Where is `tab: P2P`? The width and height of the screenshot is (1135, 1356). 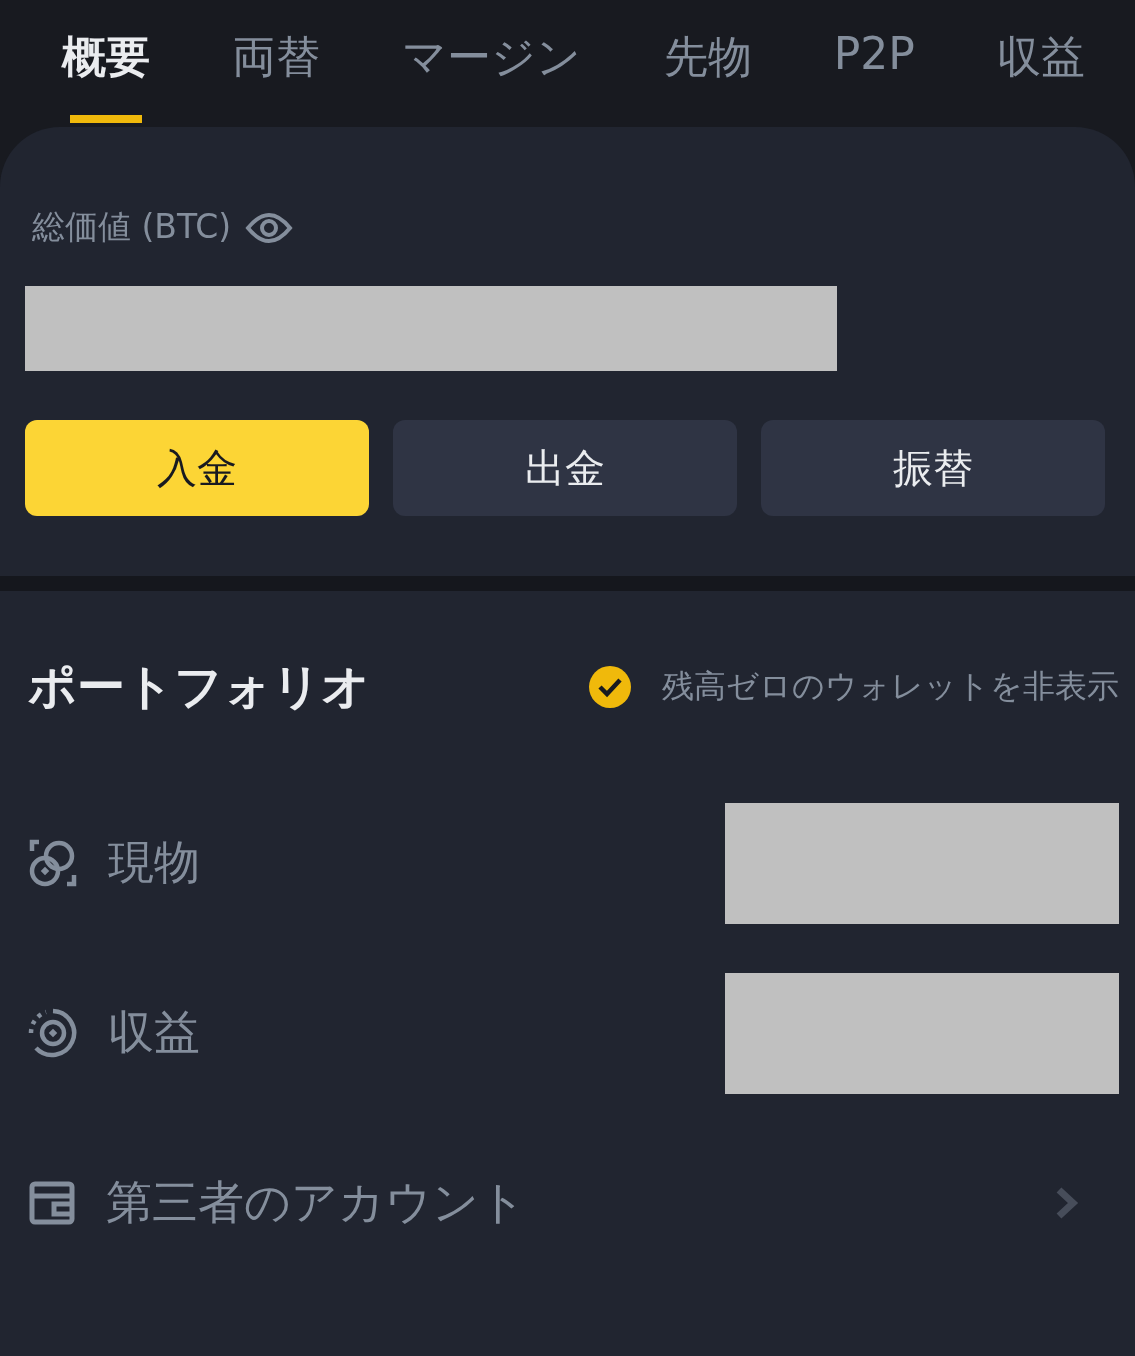 tab: P2P is located at coordinates (874, 63).